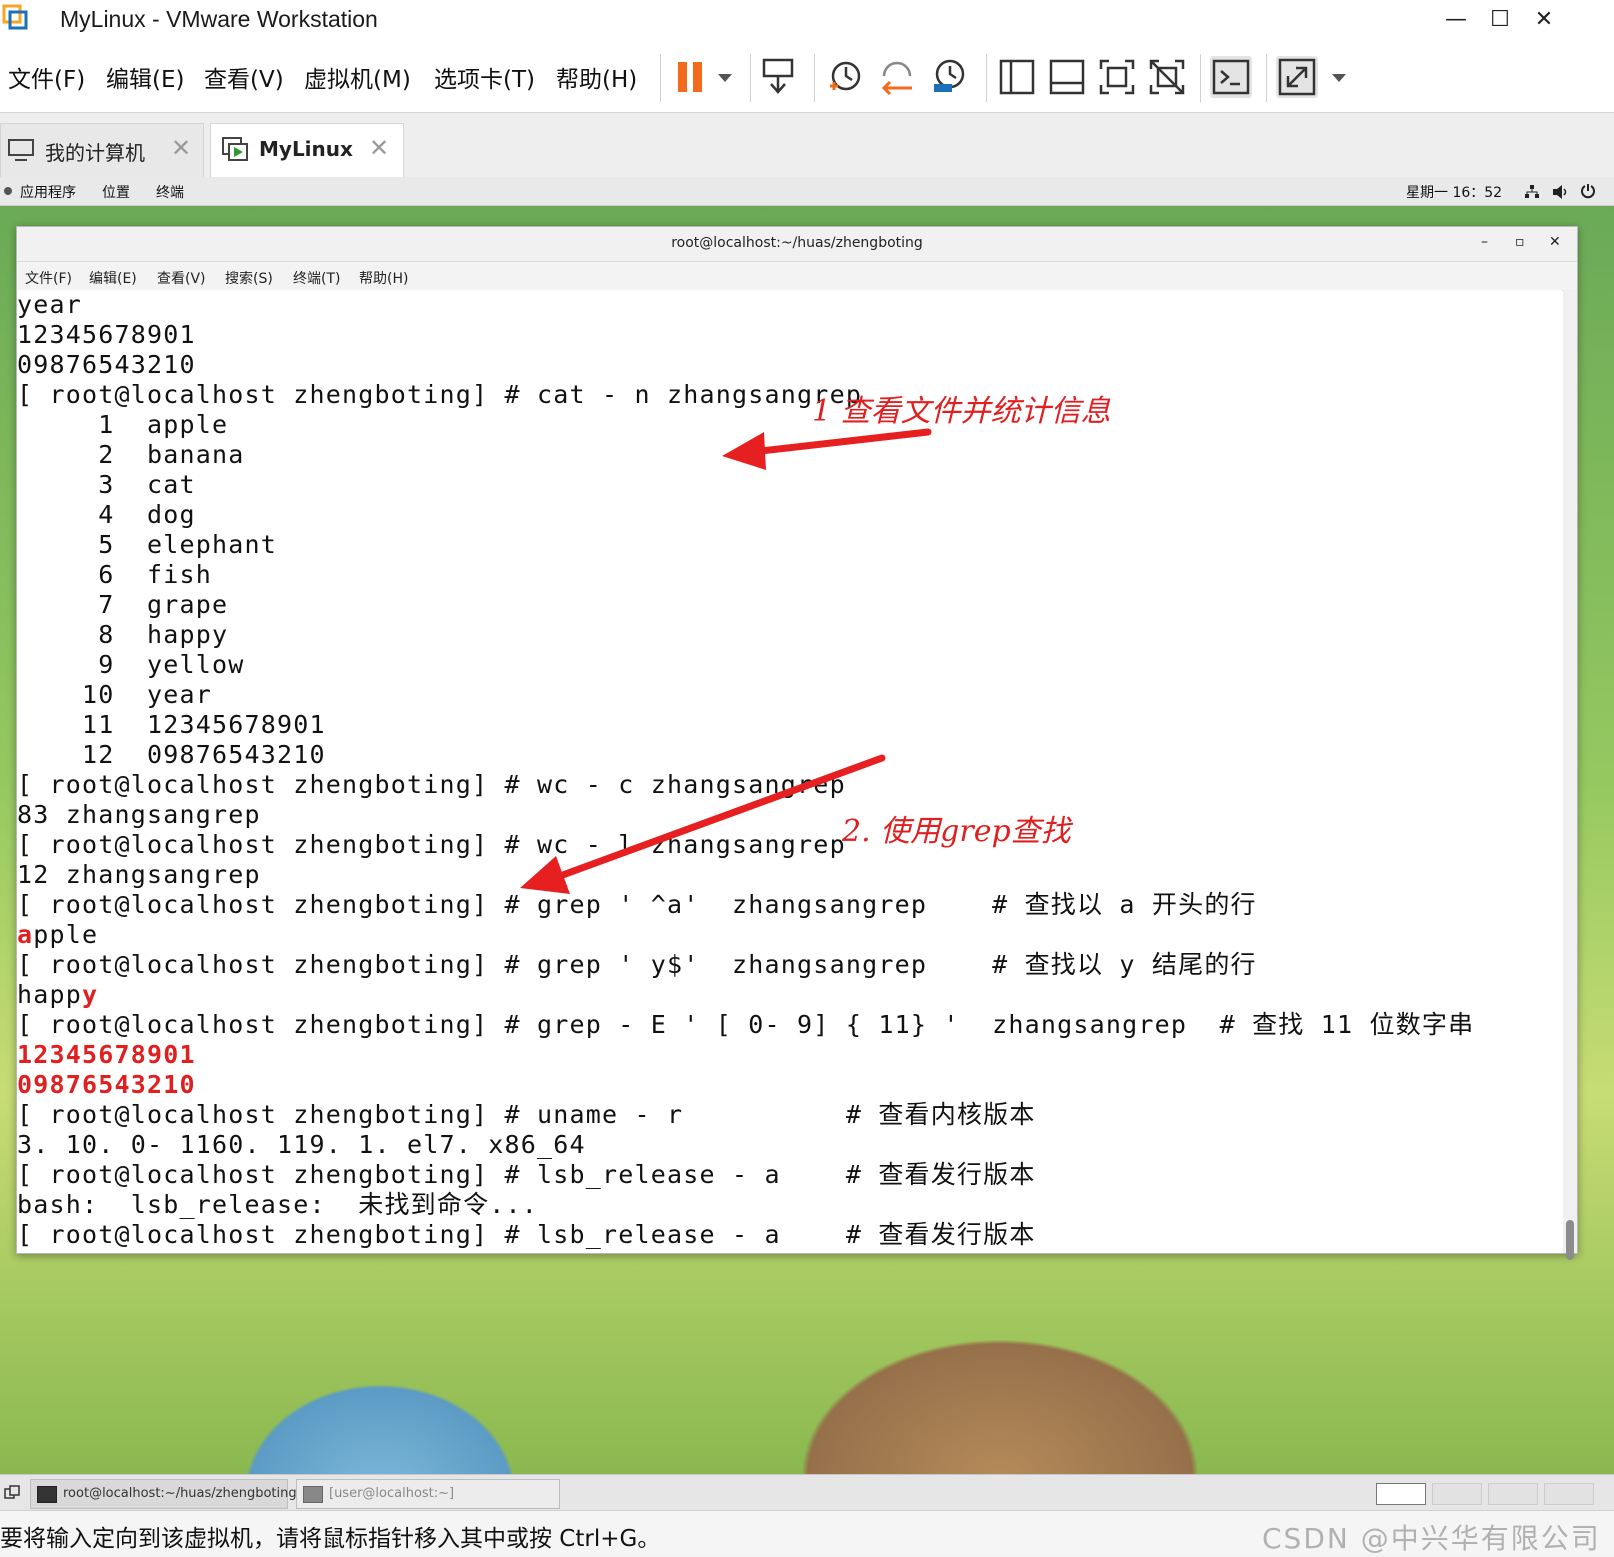  I want to click on grep-match-rest: happ, so click(50, 994).